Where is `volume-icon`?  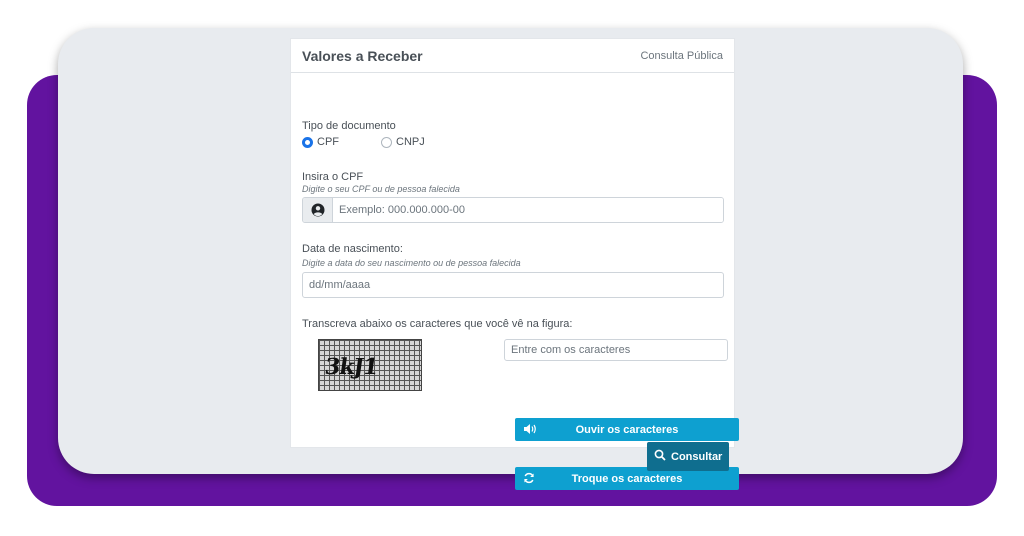
volume-icon is located at coordinates (530, 430).